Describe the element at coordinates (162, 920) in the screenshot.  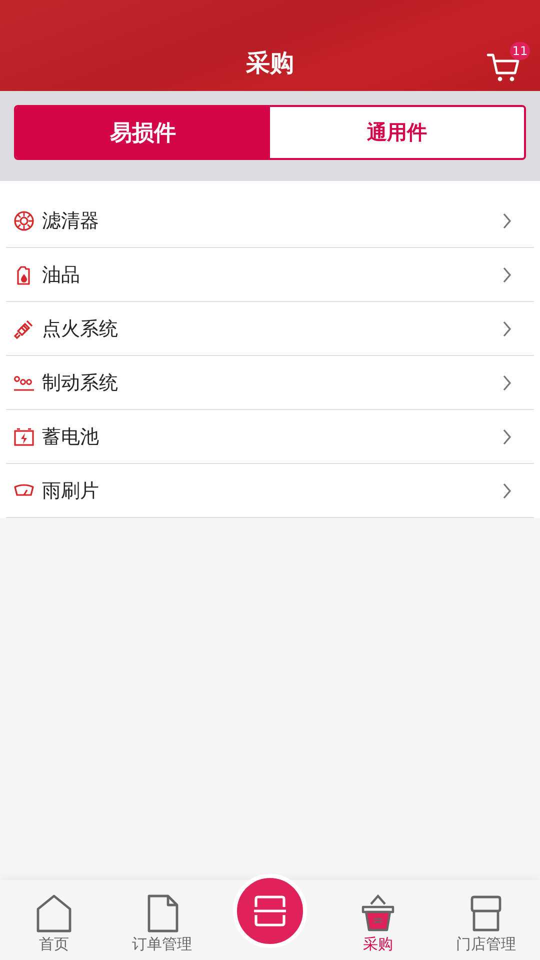
I see `nav-tab: 订单管理` at that location.